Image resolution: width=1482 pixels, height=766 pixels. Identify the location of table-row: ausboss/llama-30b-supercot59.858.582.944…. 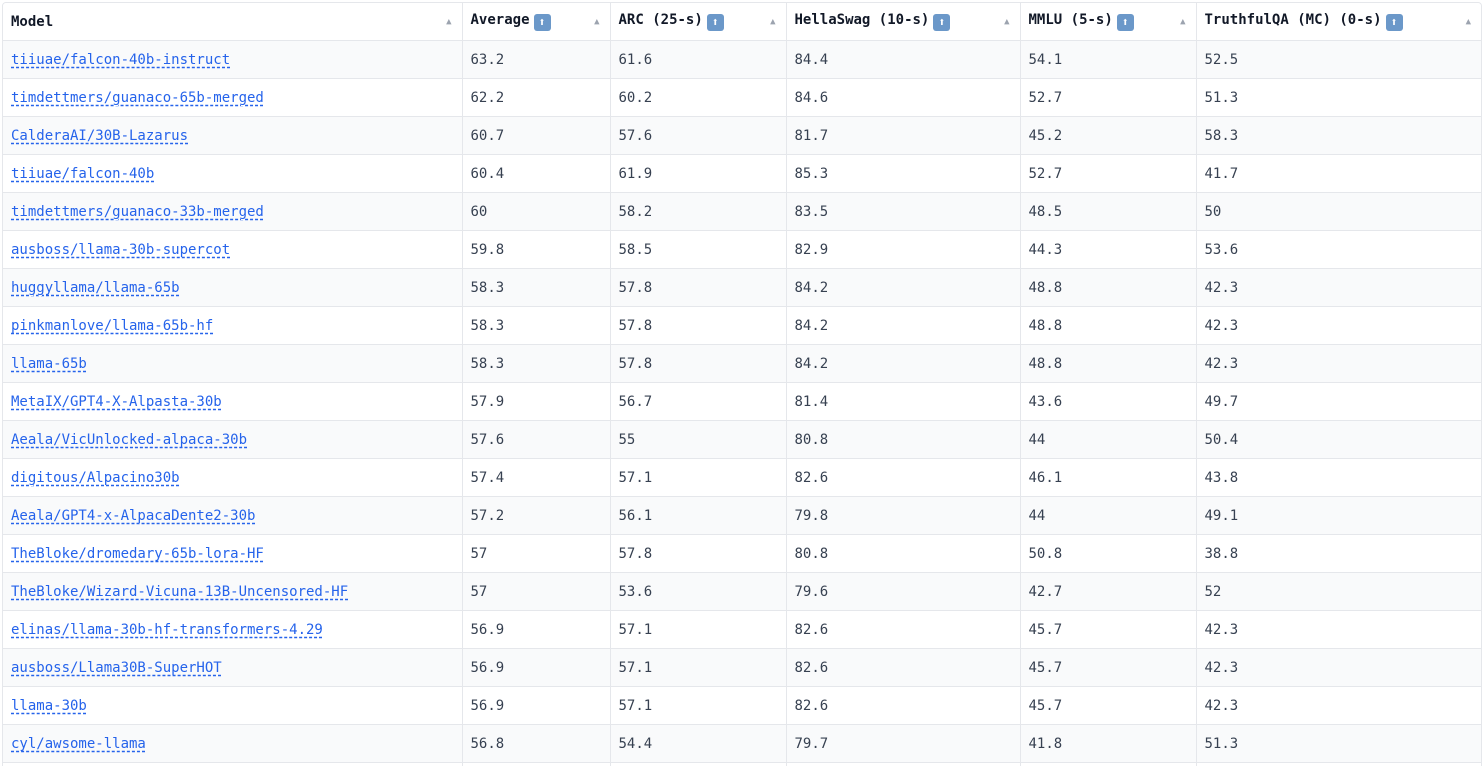
(742, 250).